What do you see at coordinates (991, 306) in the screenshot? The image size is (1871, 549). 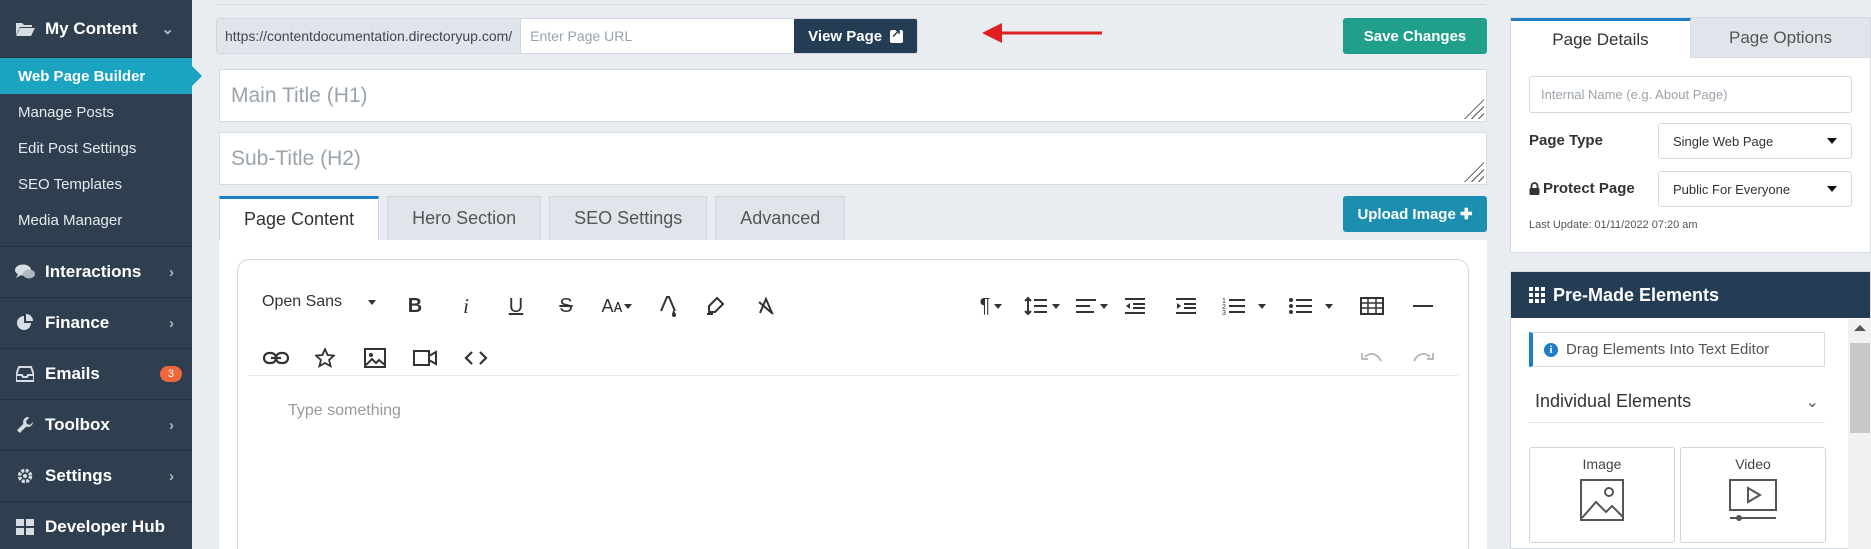 I see `paragraph-format-icon: ¶` at bounding box center [991, 306].